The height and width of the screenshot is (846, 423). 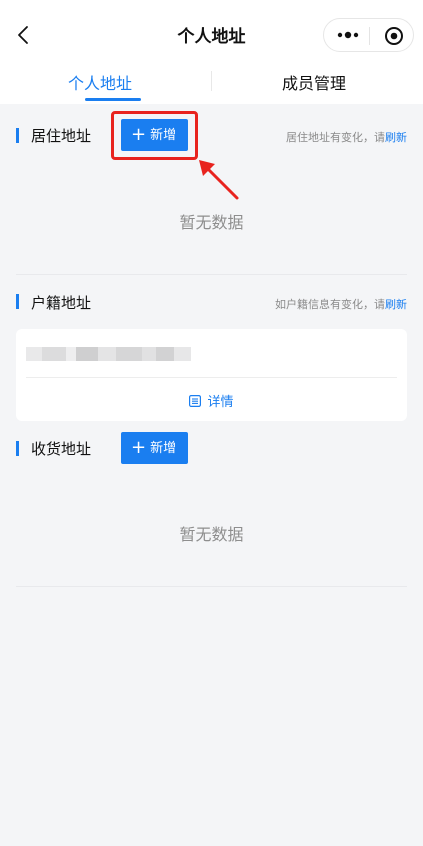 I want to click on shipping-empty-state: 暂无数据, so click(x=211, y=534).